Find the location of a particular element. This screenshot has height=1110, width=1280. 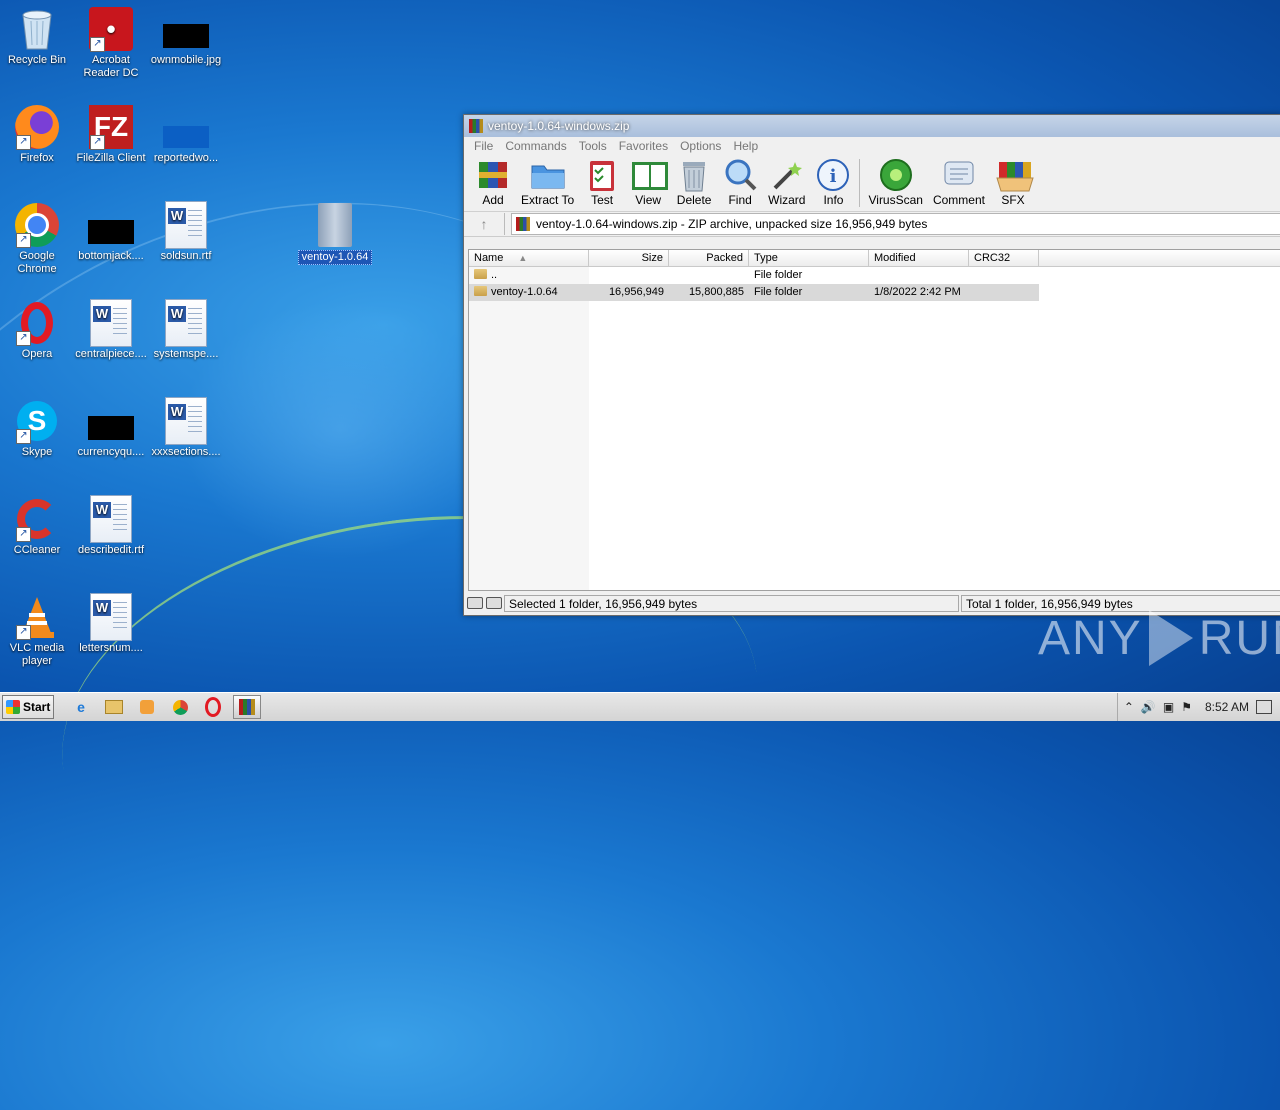

up-arrow-icon: ↑ is located at coordinates (484, 224).